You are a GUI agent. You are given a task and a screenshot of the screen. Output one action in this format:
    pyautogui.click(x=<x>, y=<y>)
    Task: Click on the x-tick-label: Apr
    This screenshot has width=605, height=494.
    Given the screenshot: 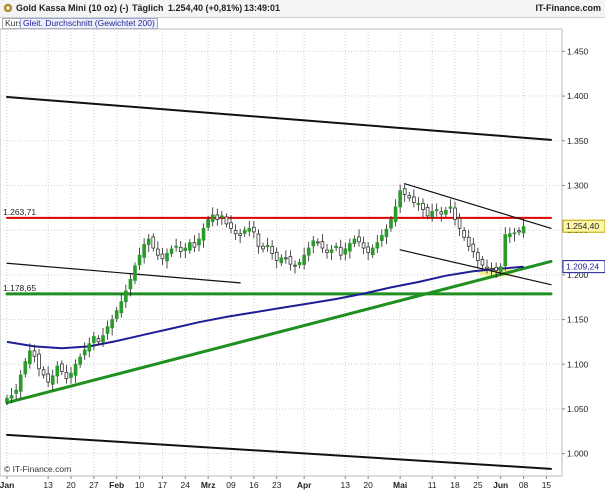 What is the action you would take?
    pyautogui.click(x=304, y=485)
    